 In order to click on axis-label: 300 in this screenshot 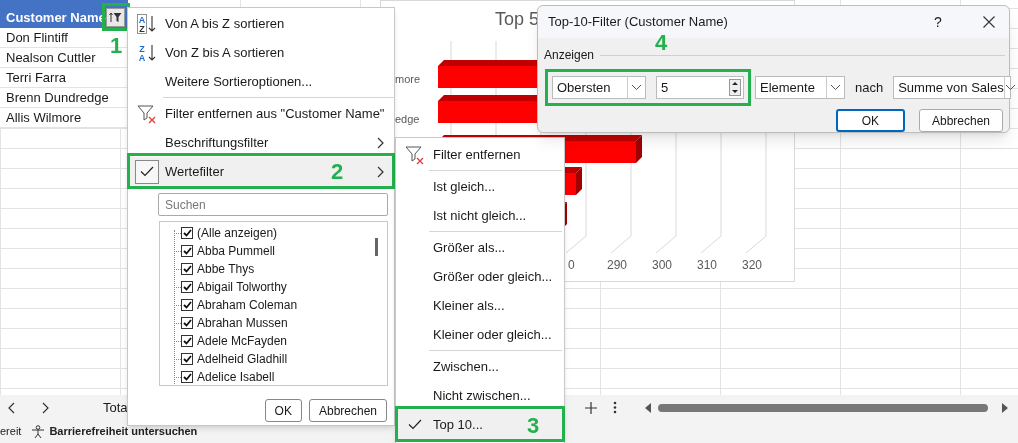, I will do `click(662, 265)`.